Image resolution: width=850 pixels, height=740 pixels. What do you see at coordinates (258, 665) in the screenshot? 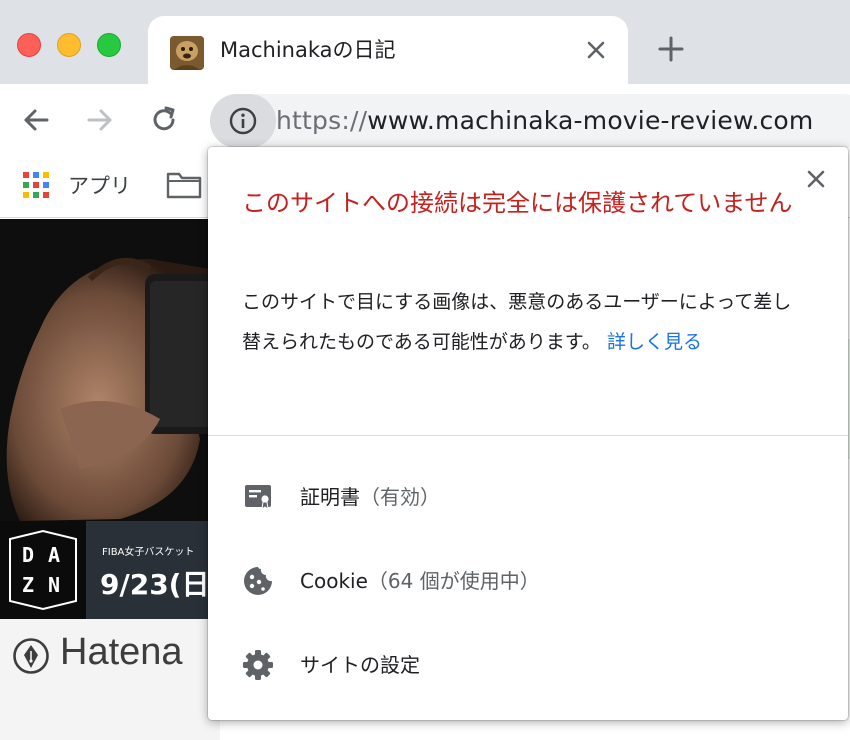
I see `gear-icon` at bounding box center [258, 665].